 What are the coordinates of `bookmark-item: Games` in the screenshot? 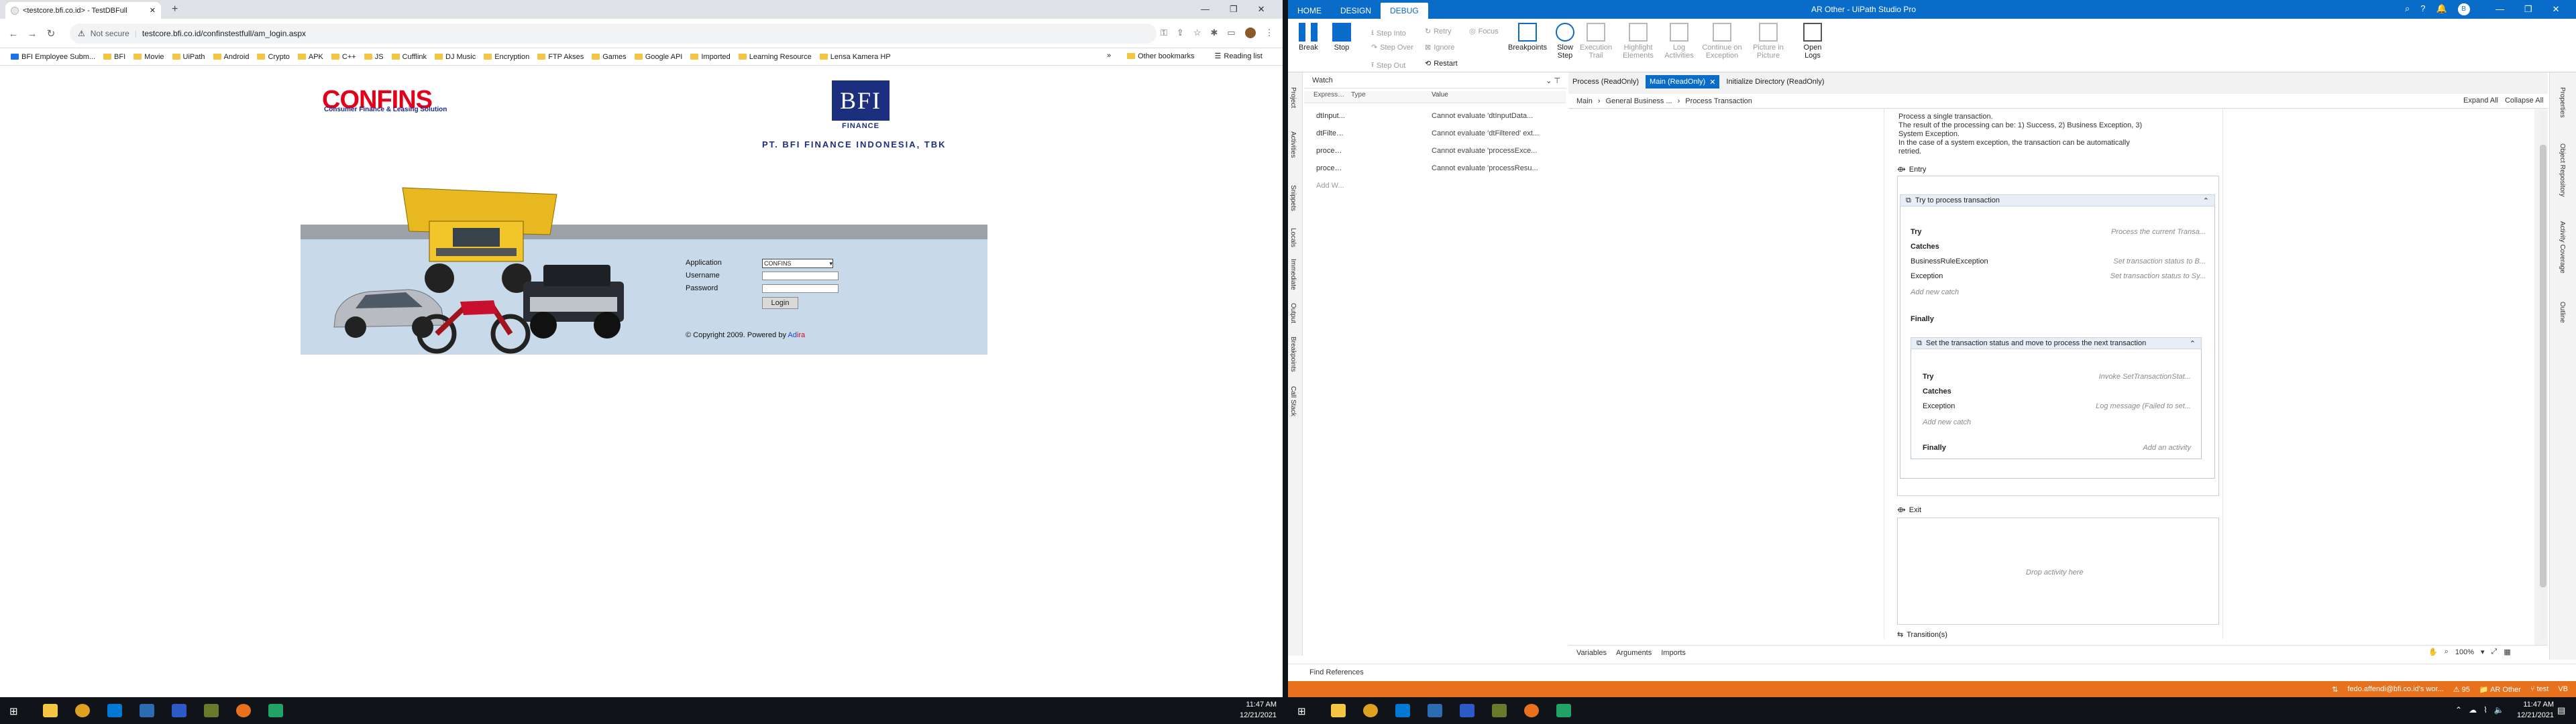 It's located at (609, 57).